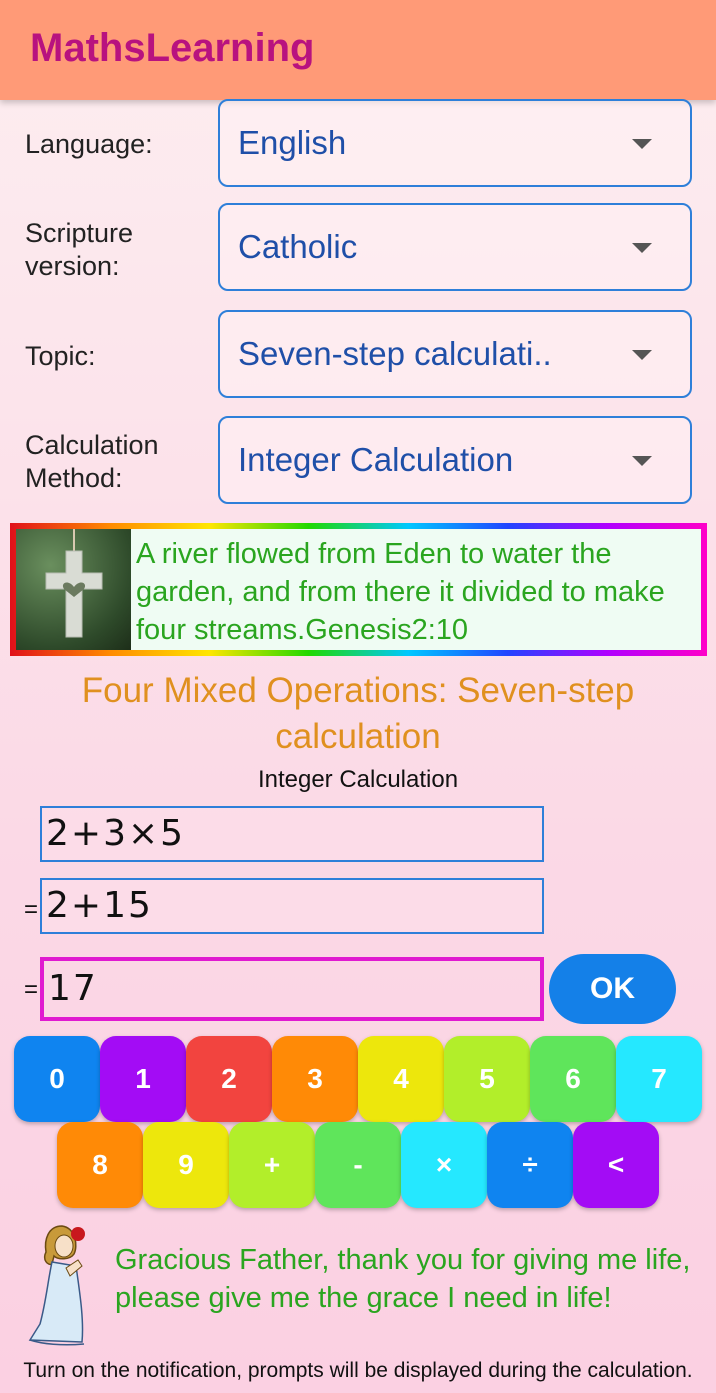  I want to click on language-label: Language:, so click(89, 144).